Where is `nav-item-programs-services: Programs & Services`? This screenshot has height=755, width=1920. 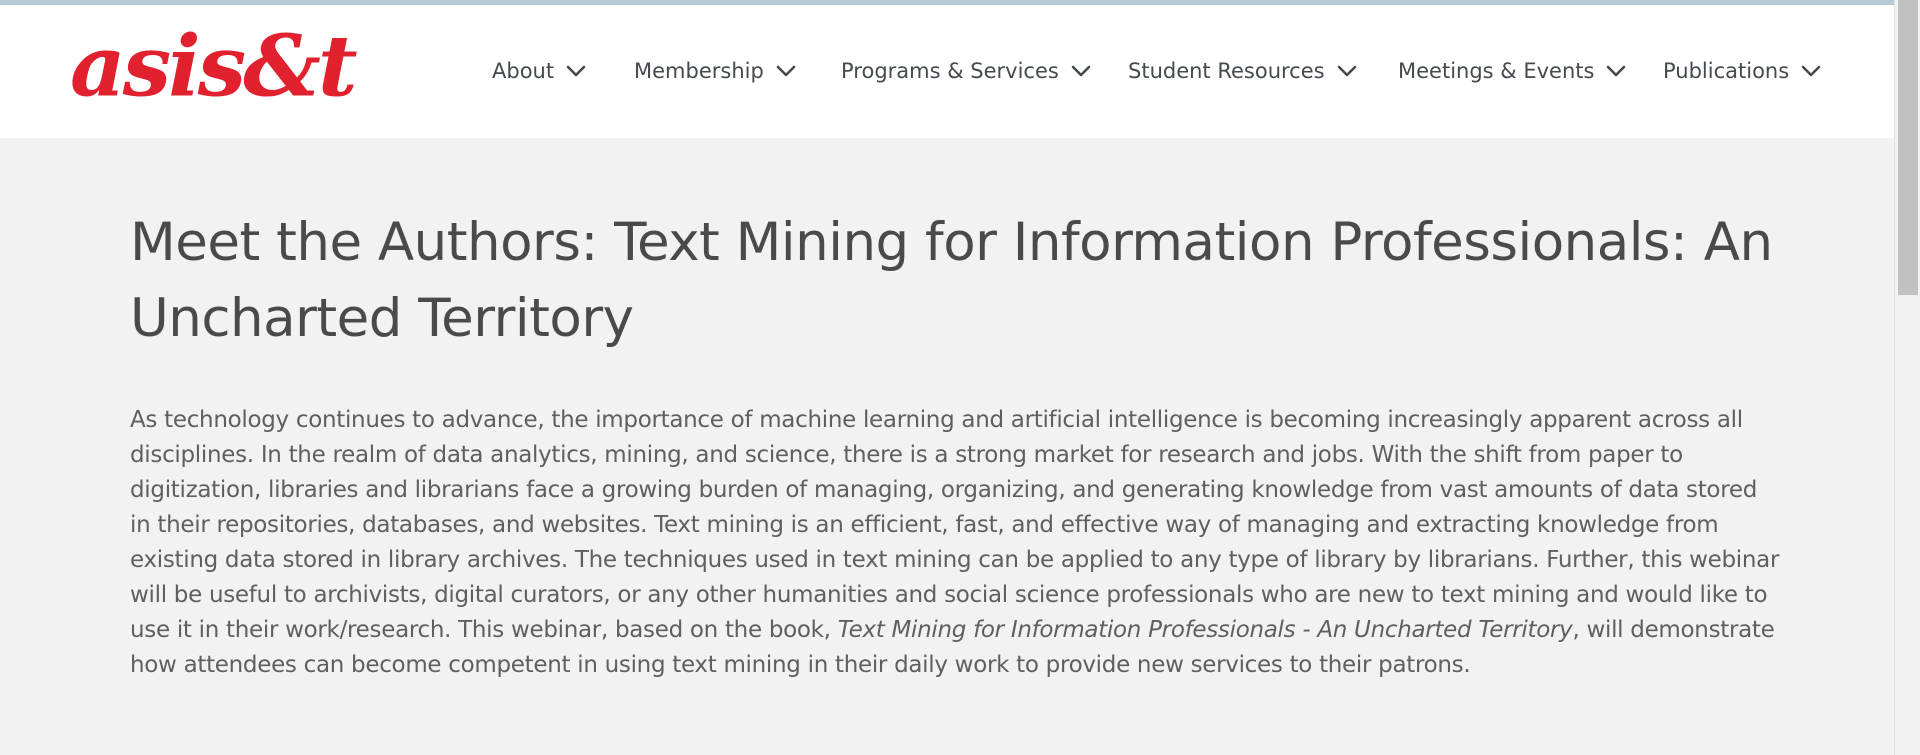 nav-item-programs-services: Programs & Services is located at coordinates (966, 71).